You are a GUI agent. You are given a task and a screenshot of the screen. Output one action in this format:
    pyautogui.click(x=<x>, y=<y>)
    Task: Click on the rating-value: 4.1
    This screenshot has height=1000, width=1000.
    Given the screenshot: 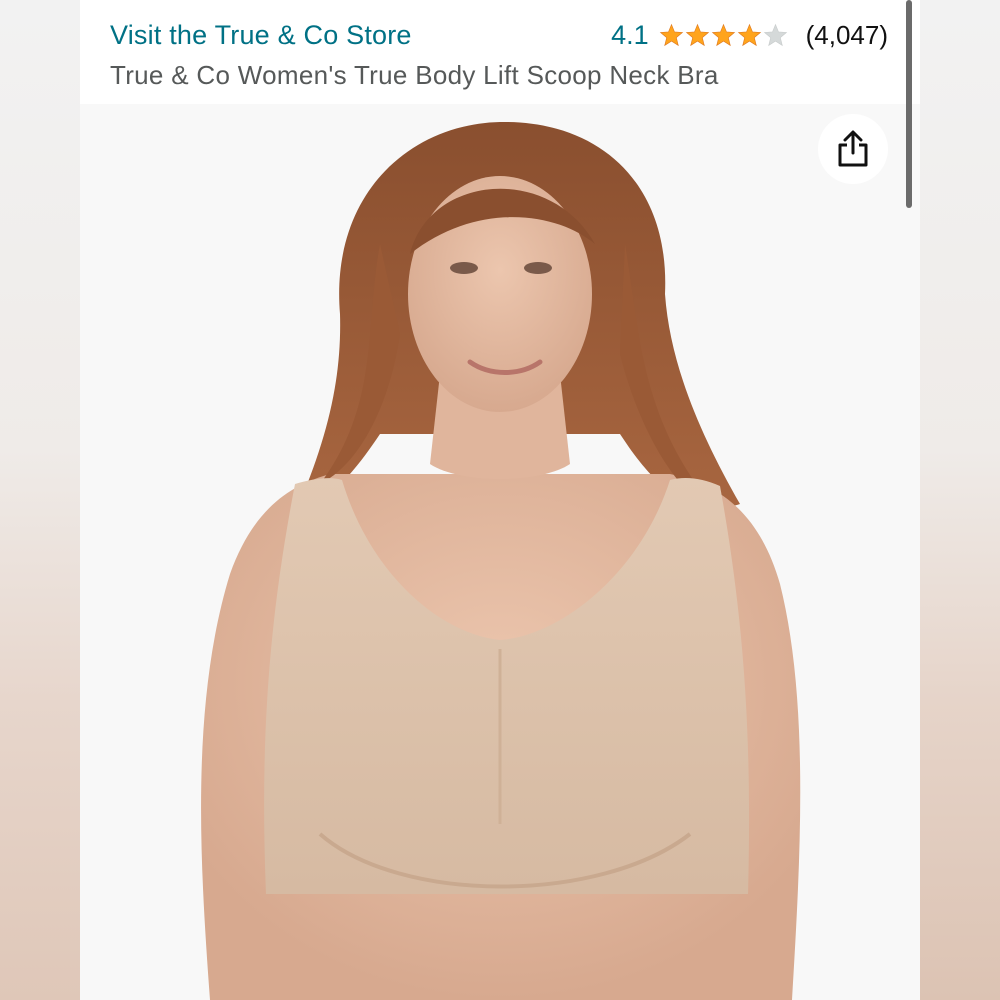 What is the action you would take?
    pyautogui.click(x=630, y=35)
    